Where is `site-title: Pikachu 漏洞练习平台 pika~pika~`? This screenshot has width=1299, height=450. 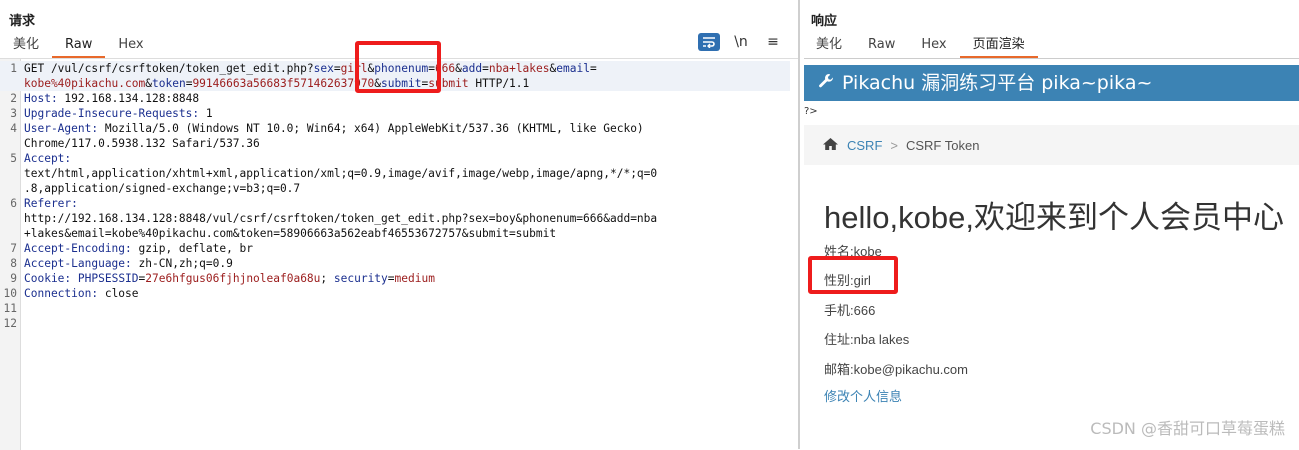
site-title: Pikachu 漏洞练习平台 pika~pika~ is located at coordinates (997, 83).